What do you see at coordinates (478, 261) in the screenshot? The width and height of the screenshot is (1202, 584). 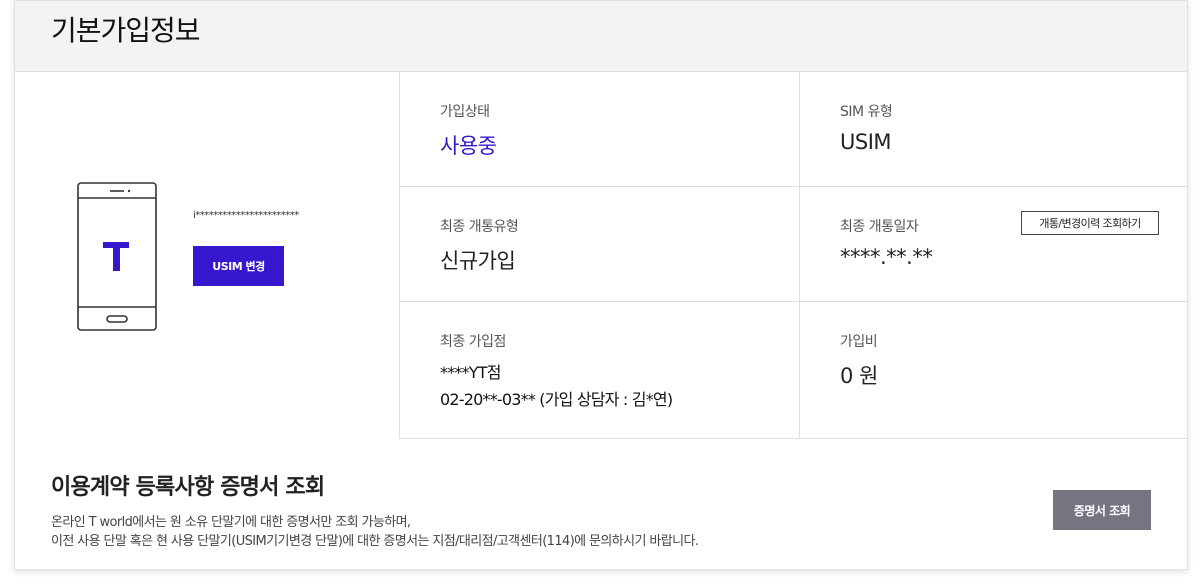 I see `activation-type-value: 신규가입` at bounding box center [478, 261].